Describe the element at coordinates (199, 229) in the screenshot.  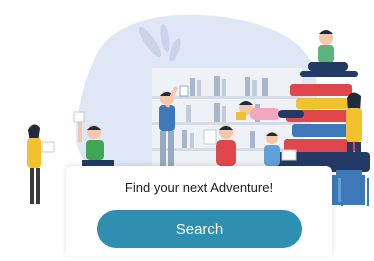
I see `search-button: Search` at that location.